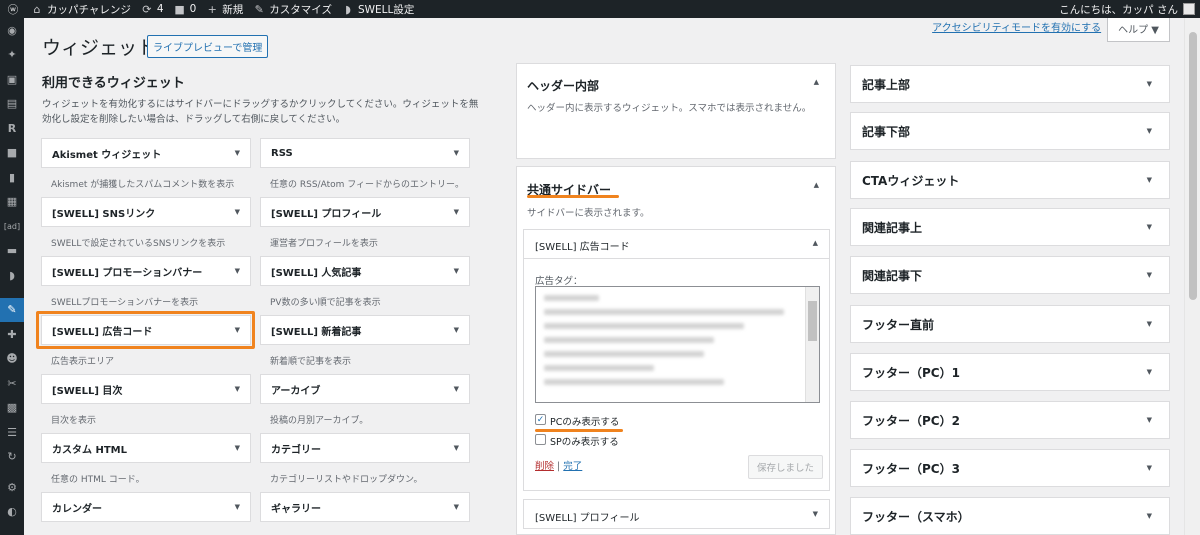 The image size is (1200, 535). Describe the element at coordinates (365, 153) in the screenshot. I see `widget-rss: RSS ▼` at that location.